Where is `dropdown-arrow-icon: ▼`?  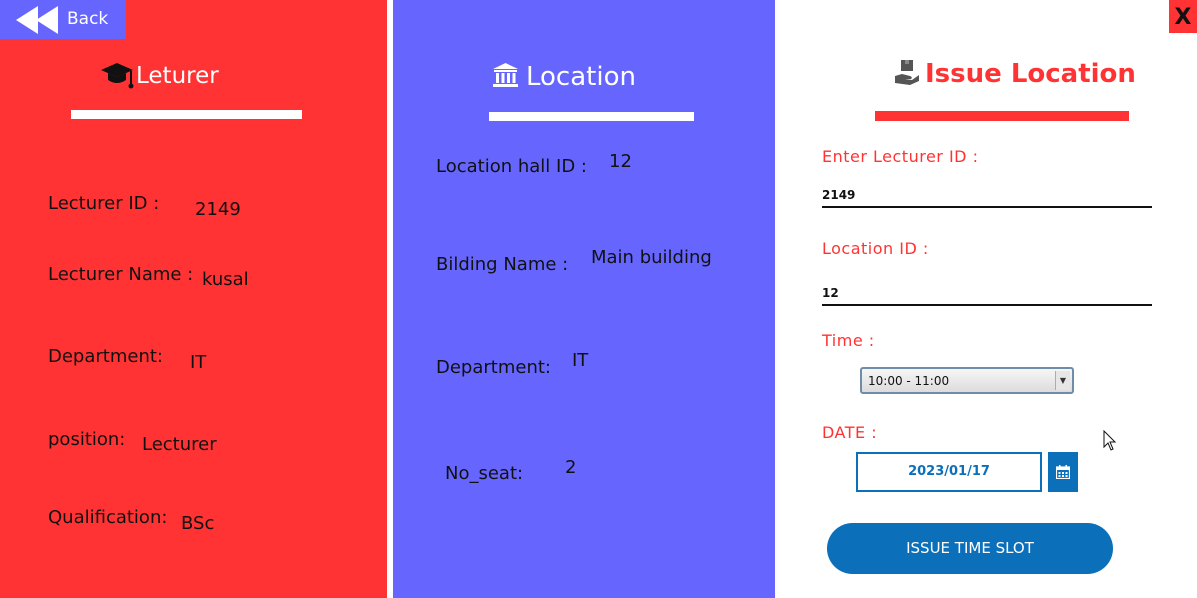 dropdown-arrow-icon: ▼ is located at coordinates (1062, 380).